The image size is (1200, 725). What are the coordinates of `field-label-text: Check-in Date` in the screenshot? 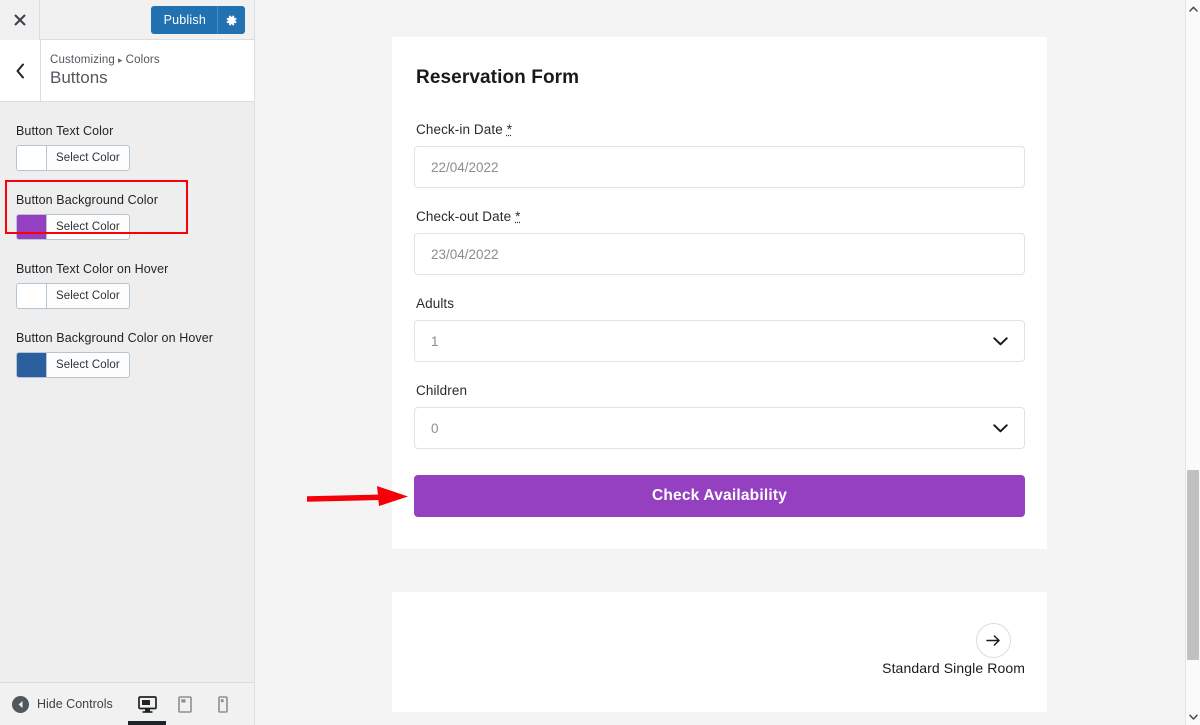 It's located at (459, 129).